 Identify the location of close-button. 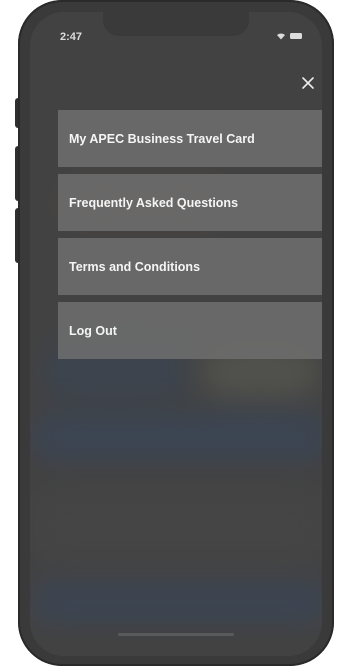
(308, 83).